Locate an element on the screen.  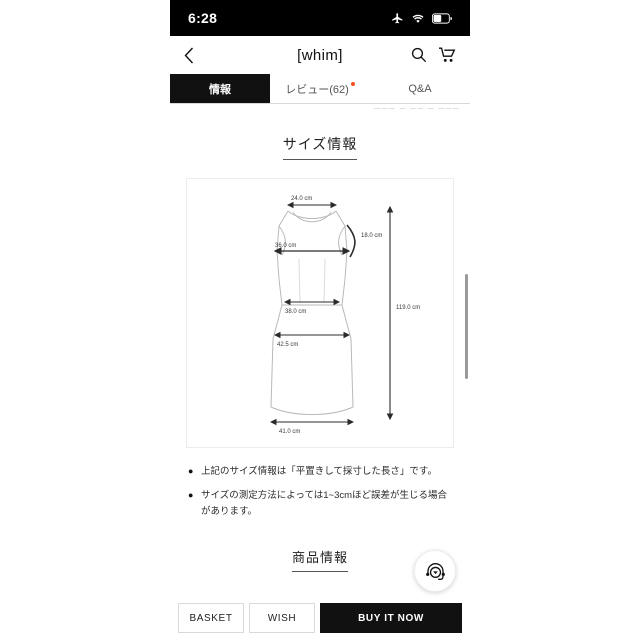
back-button is located at coordinates (195, 55).